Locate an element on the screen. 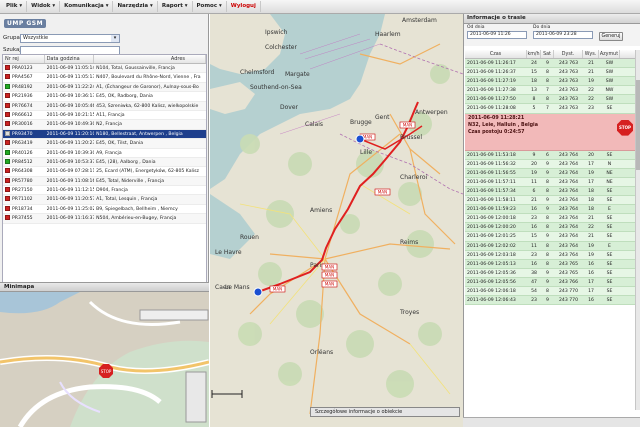  route-distance: 243 770 is located at coordinates (568, 291).